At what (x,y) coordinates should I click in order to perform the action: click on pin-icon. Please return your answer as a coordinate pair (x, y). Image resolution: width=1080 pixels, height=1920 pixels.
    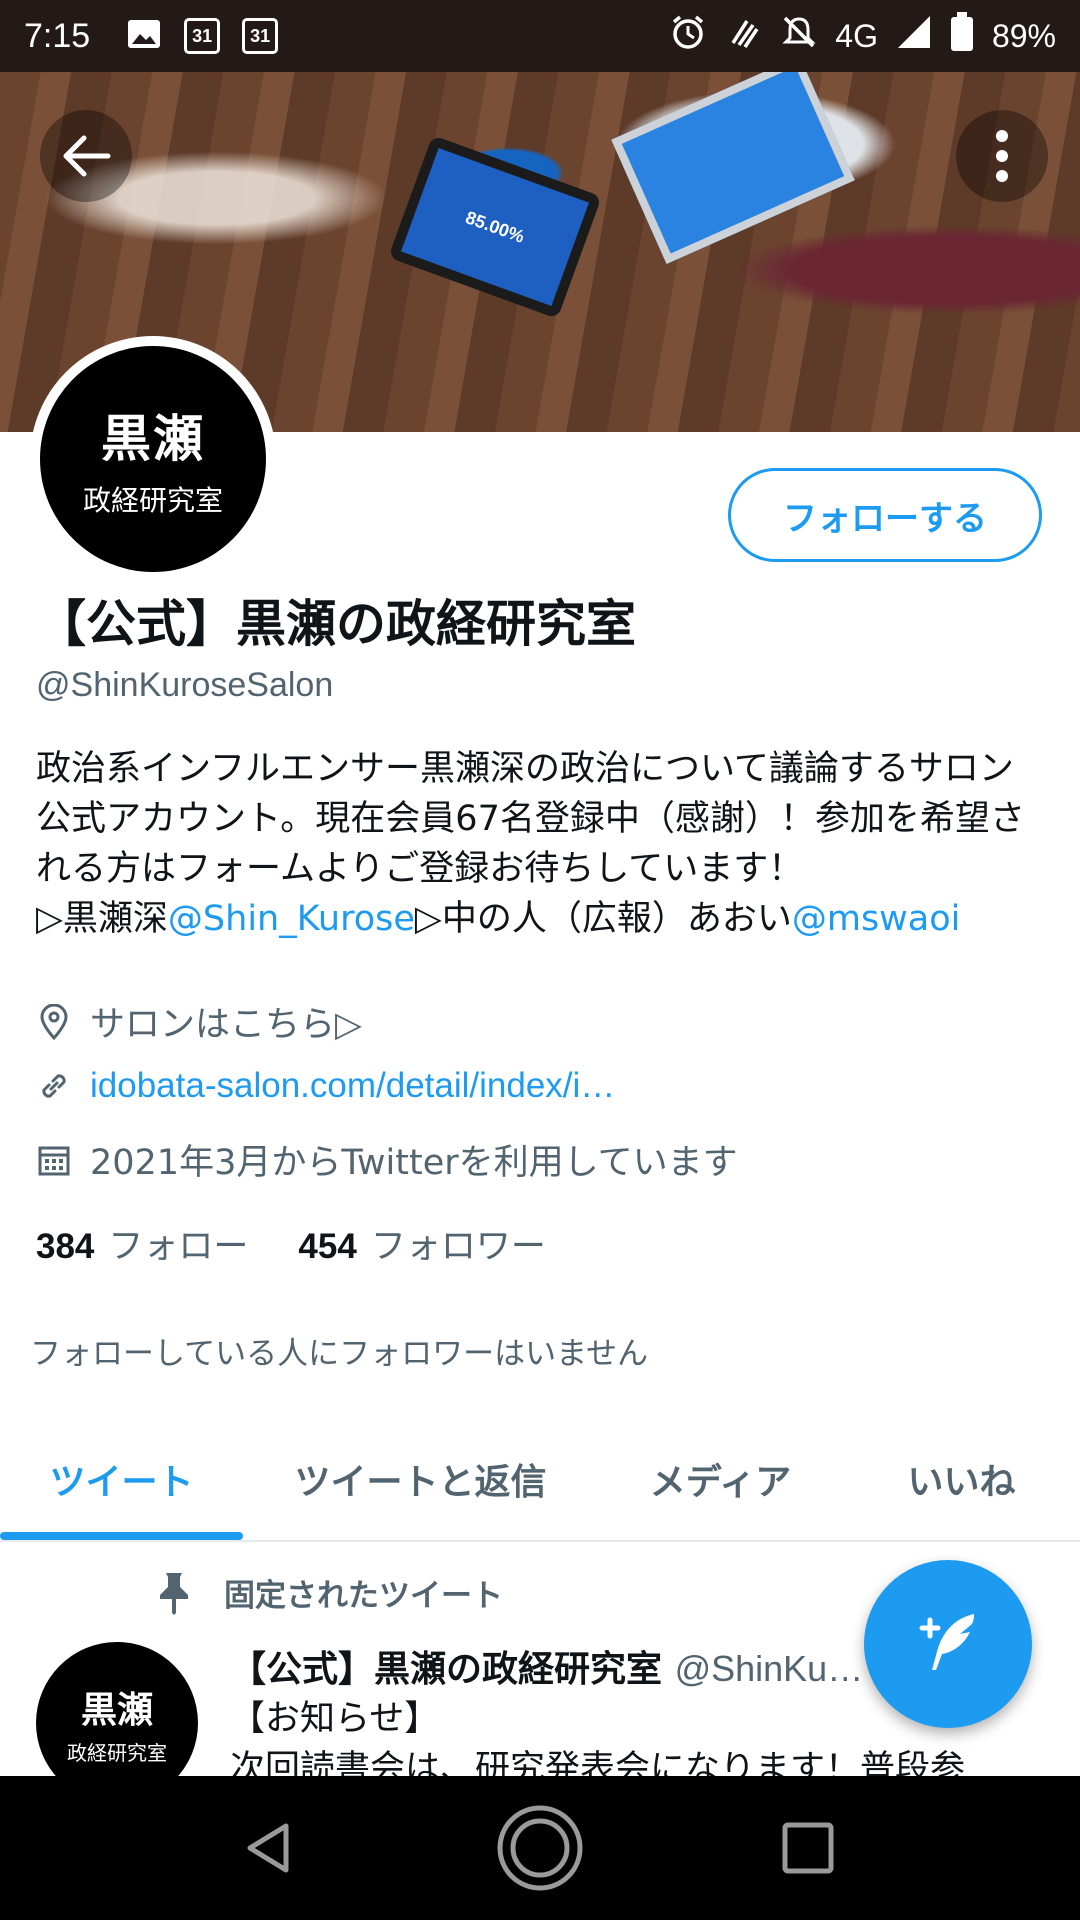
    Looking at the image, I should click on (174, 1593).